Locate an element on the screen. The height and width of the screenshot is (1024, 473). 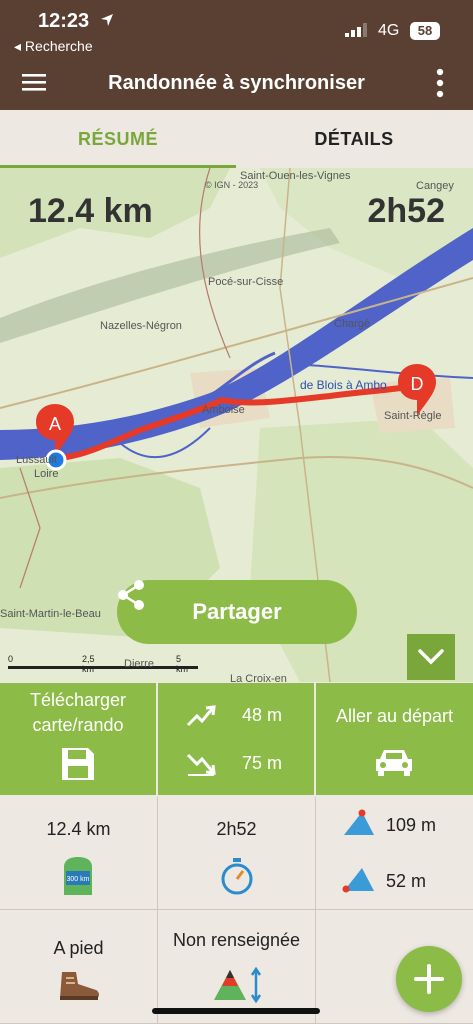
map-distance-label: 12.4 km is located at coordinates (90, 211).